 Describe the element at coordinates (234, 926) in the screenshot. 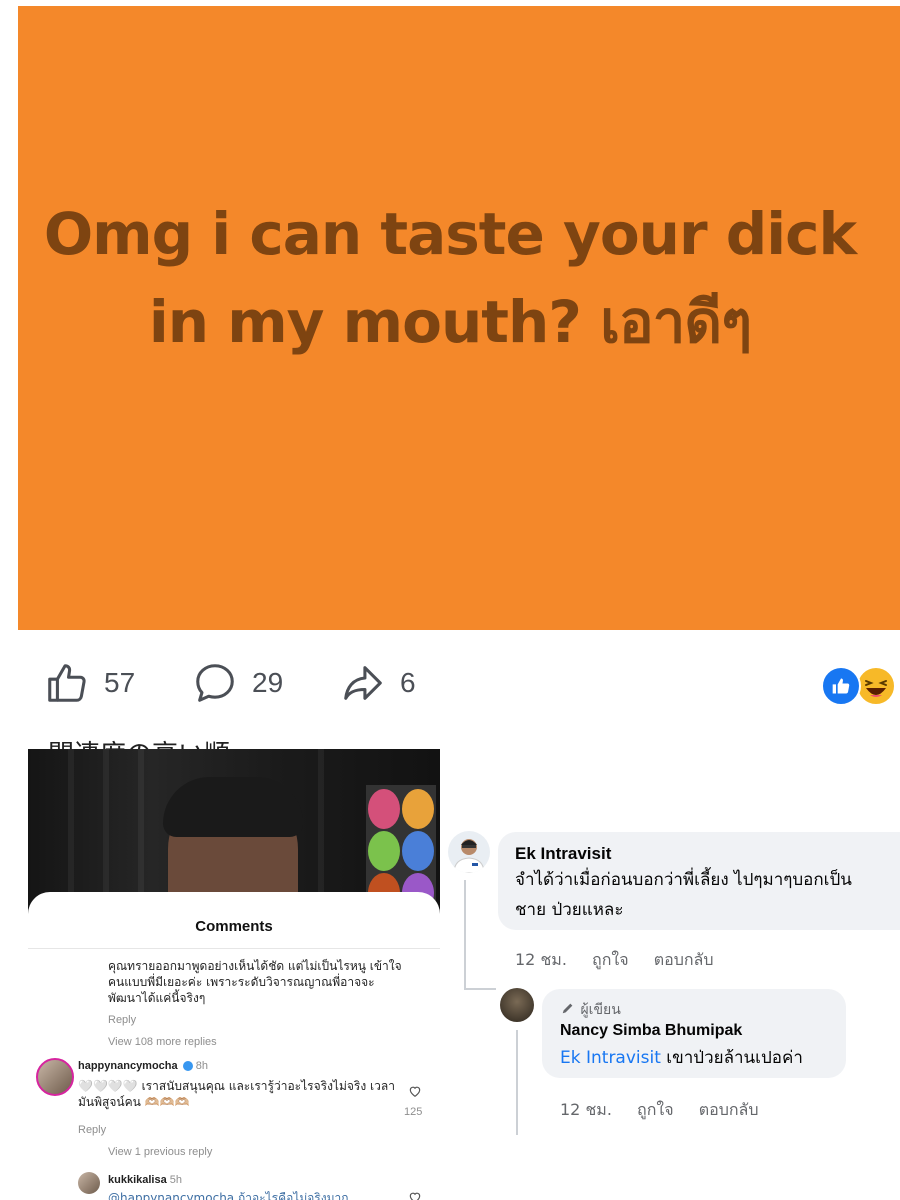

I see `comments-title: Comments` at that location.